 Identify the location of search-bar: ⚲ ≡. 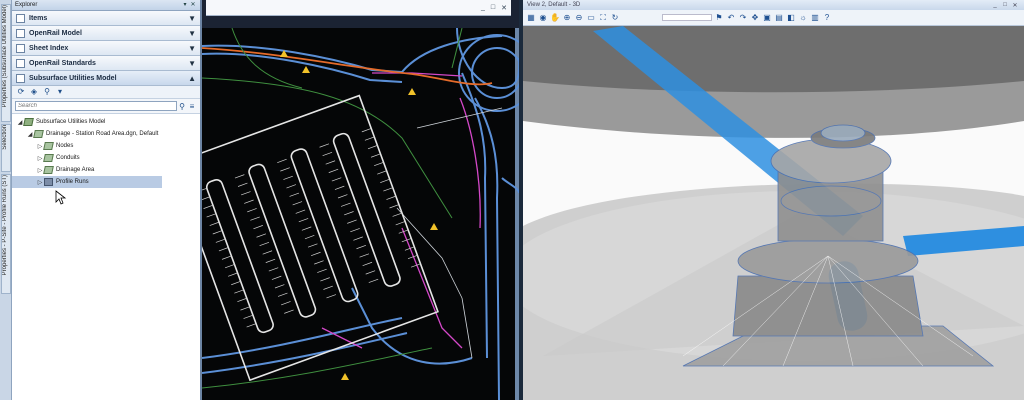
(106, 106).